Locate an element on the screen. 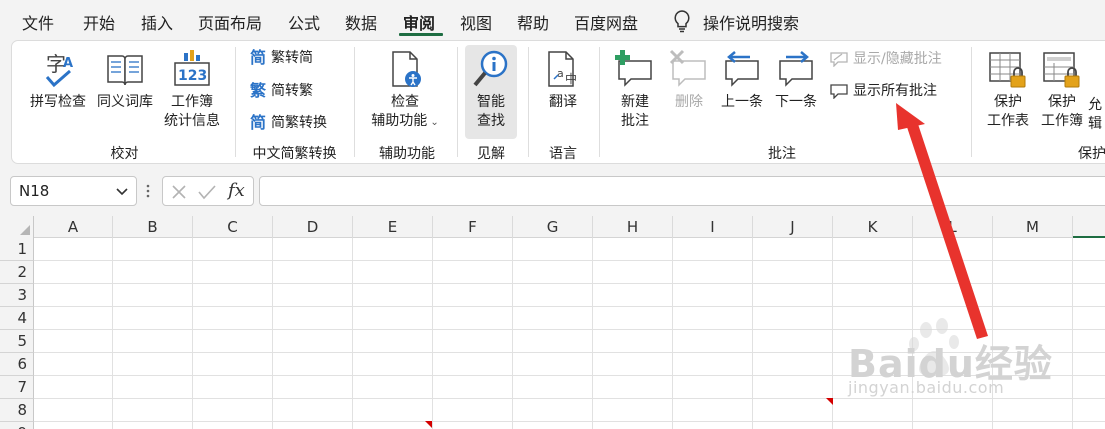 The width and height of the screenshot is (1105, 429). thesaurus-button: 同义词库 is located at coordinates (125, 80).